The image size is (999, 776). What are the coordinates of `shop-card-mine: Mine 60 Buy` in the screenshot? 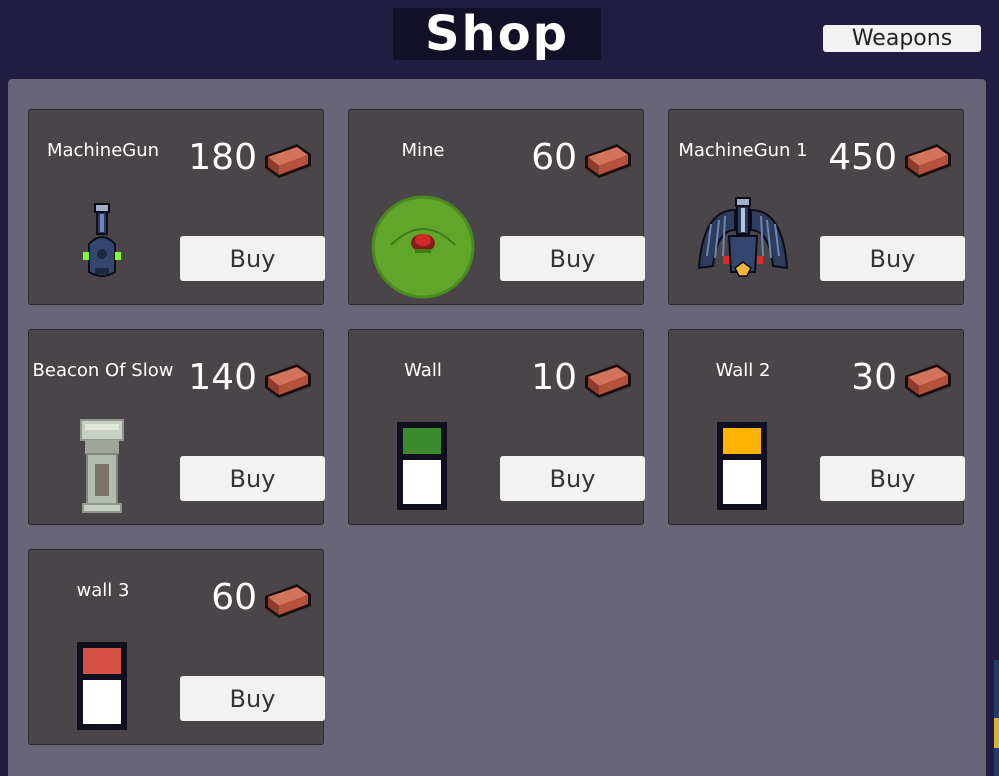 It's located at (496, 207).